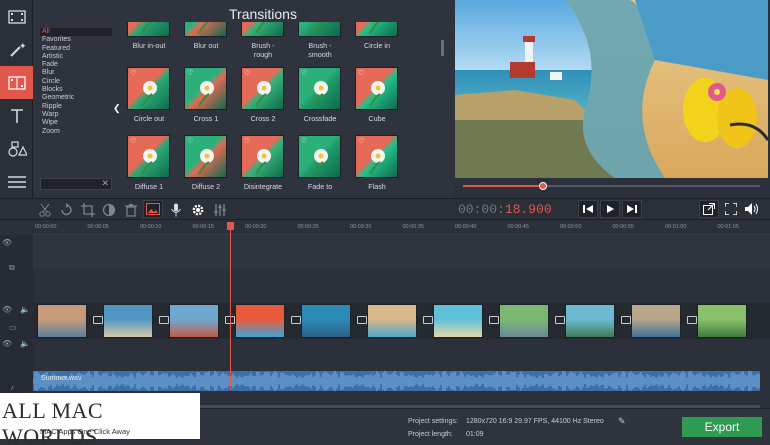 Image resolution: width=770 pixels, height=445 pixels. I want to click on fullscreen-icon, so click(731, 209).